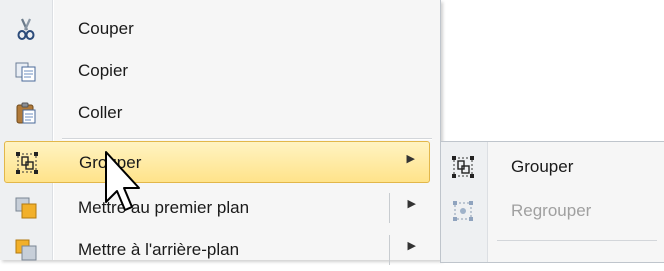  Describe the element at coordinates (26, 208) in the screenshot. I see `bring-forward-icon` at that location.